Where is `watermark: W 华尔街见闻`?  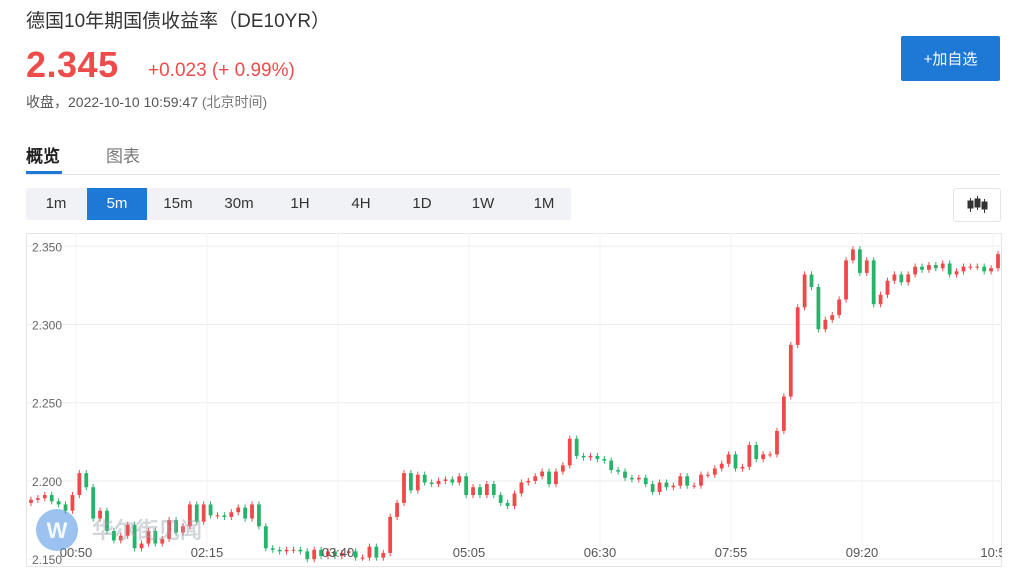 watermark: W 华尔街见闻 is located at coordinates (136, 533).